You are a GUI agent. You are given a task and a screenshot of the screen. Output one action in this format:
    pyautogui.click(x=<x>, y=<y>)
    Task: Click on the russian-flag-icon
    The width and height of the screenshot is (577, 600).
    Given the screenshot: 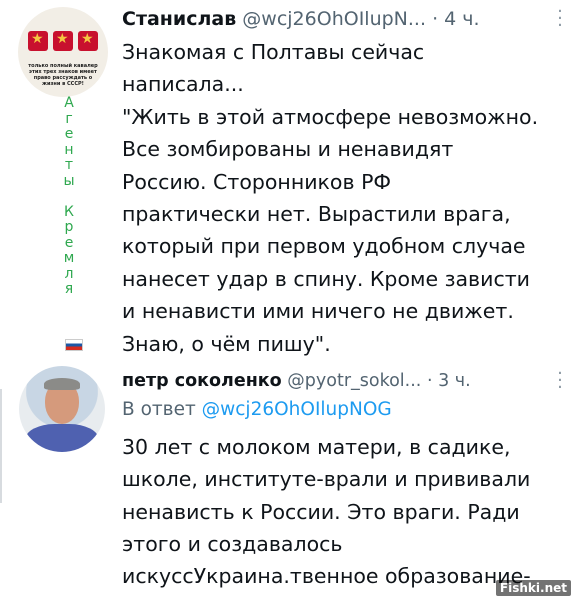 What is the action you would take?
    pyautogui.click(x=74, y=345)
    